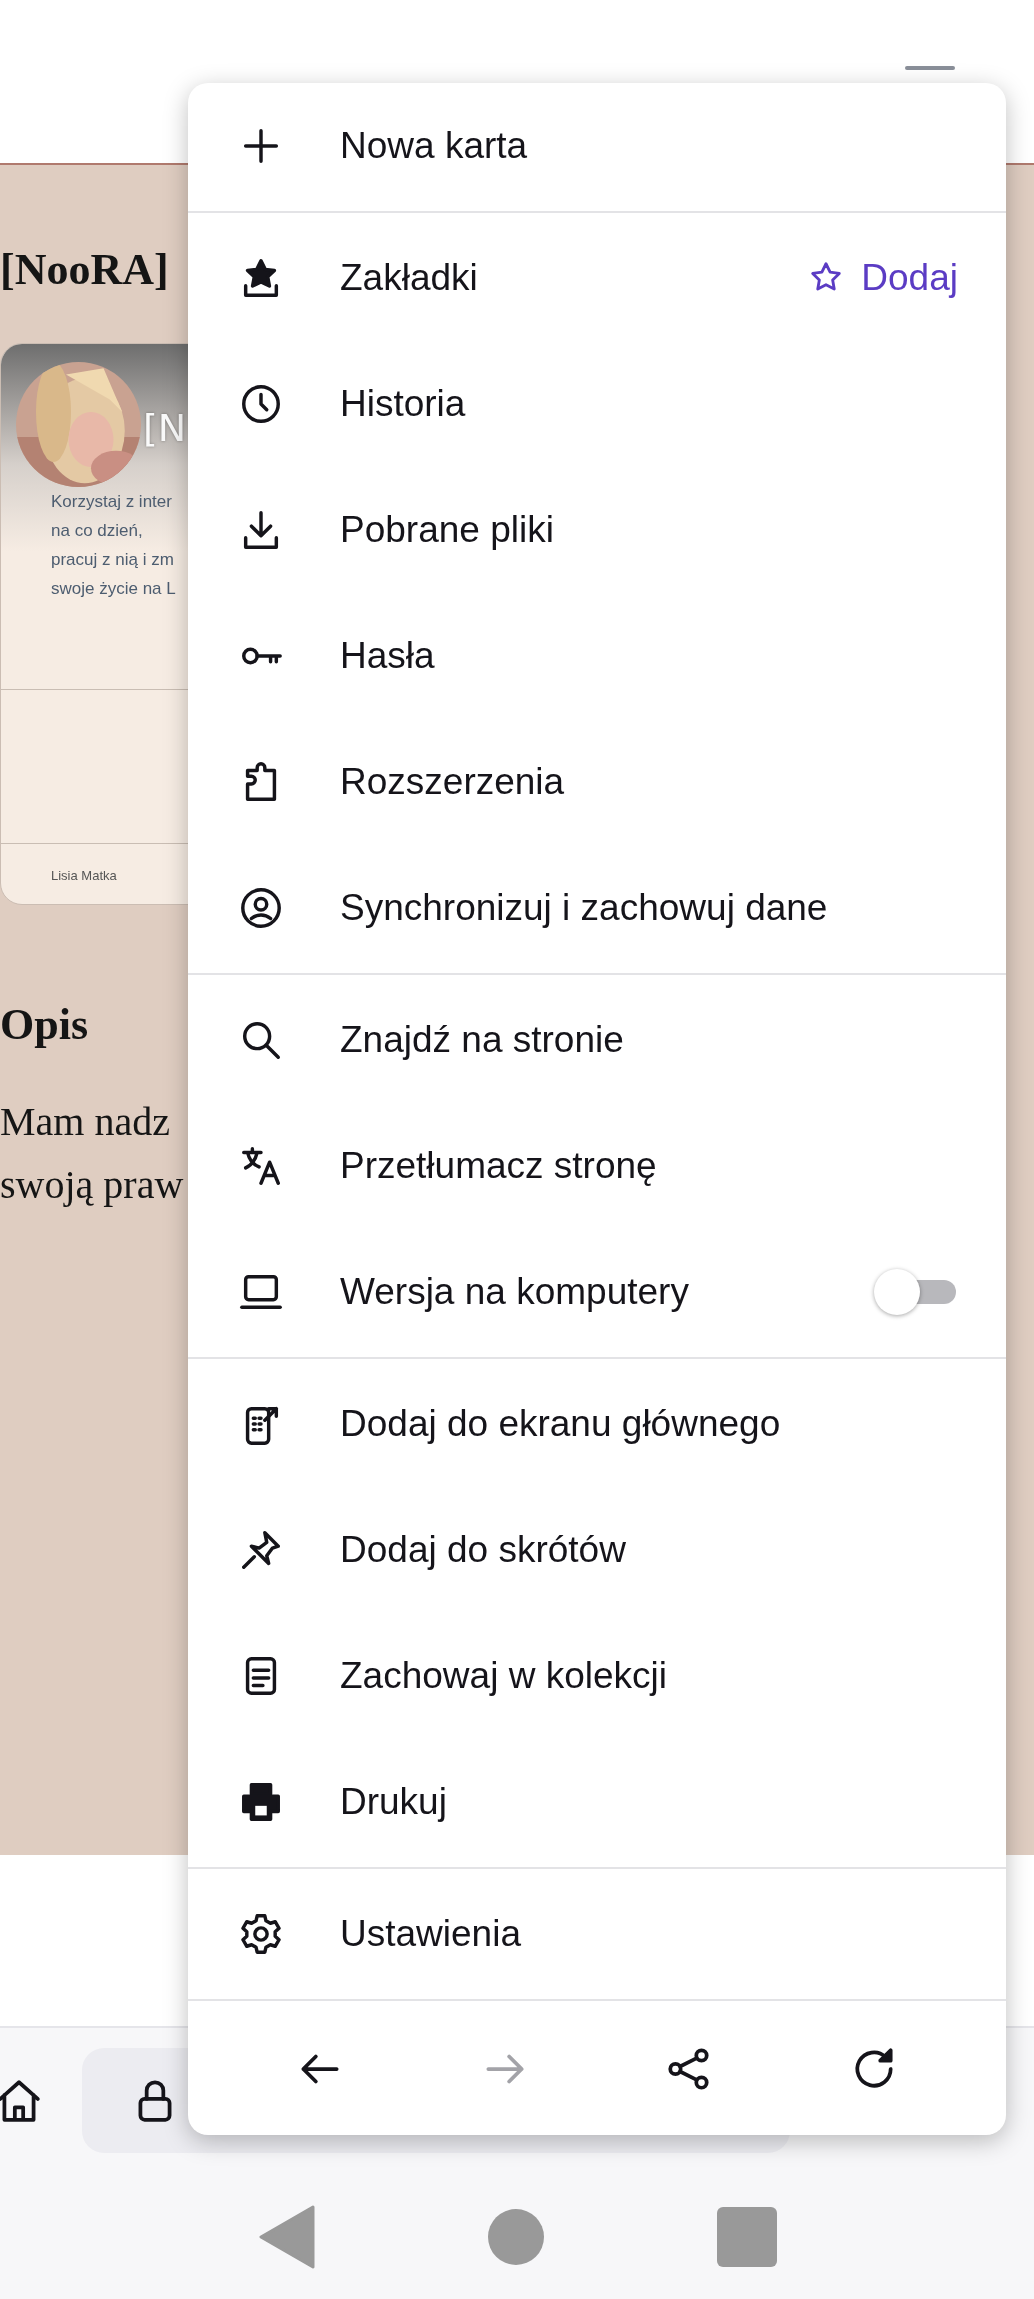  Describe the element at coordinates (92, 1185) in the screenshot. I see `paragraph-line: swoją praw` at that location.